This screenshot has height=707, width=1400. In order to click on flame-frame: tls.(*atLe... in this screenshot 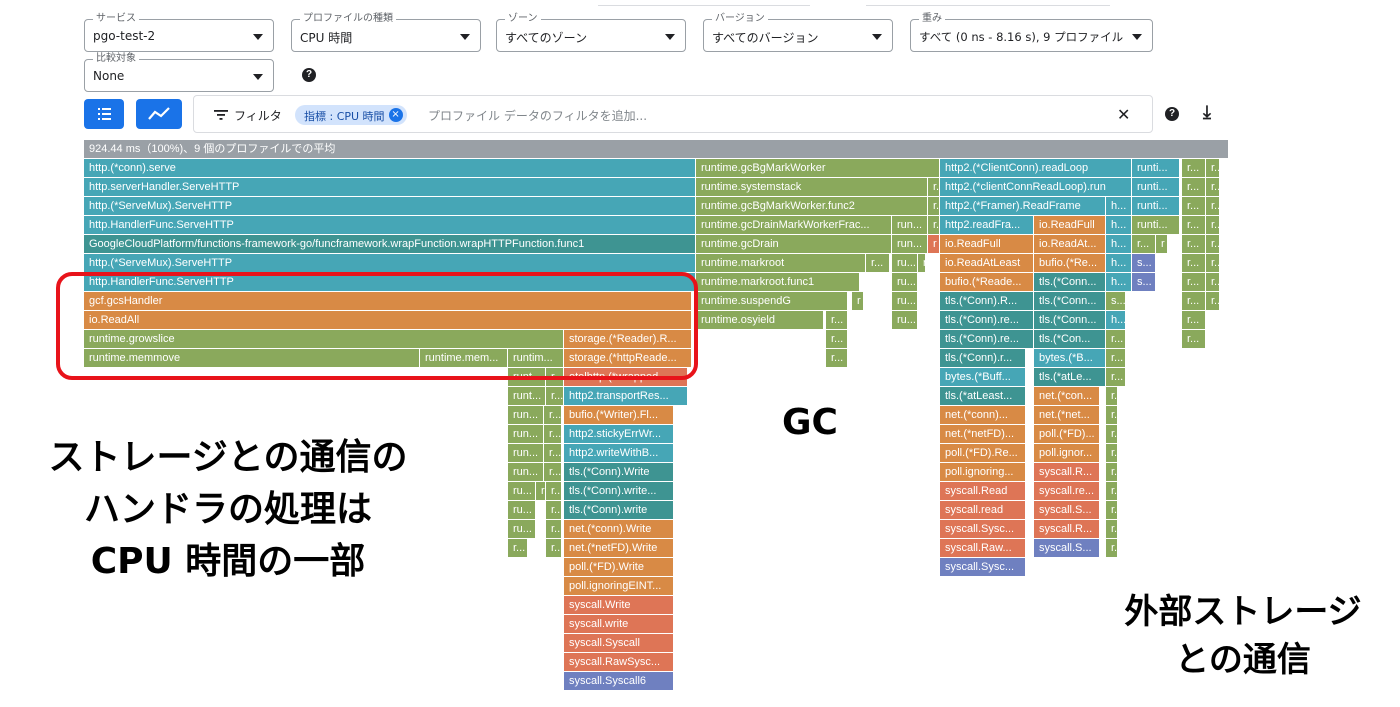, I will do `click(1070, 377)`.